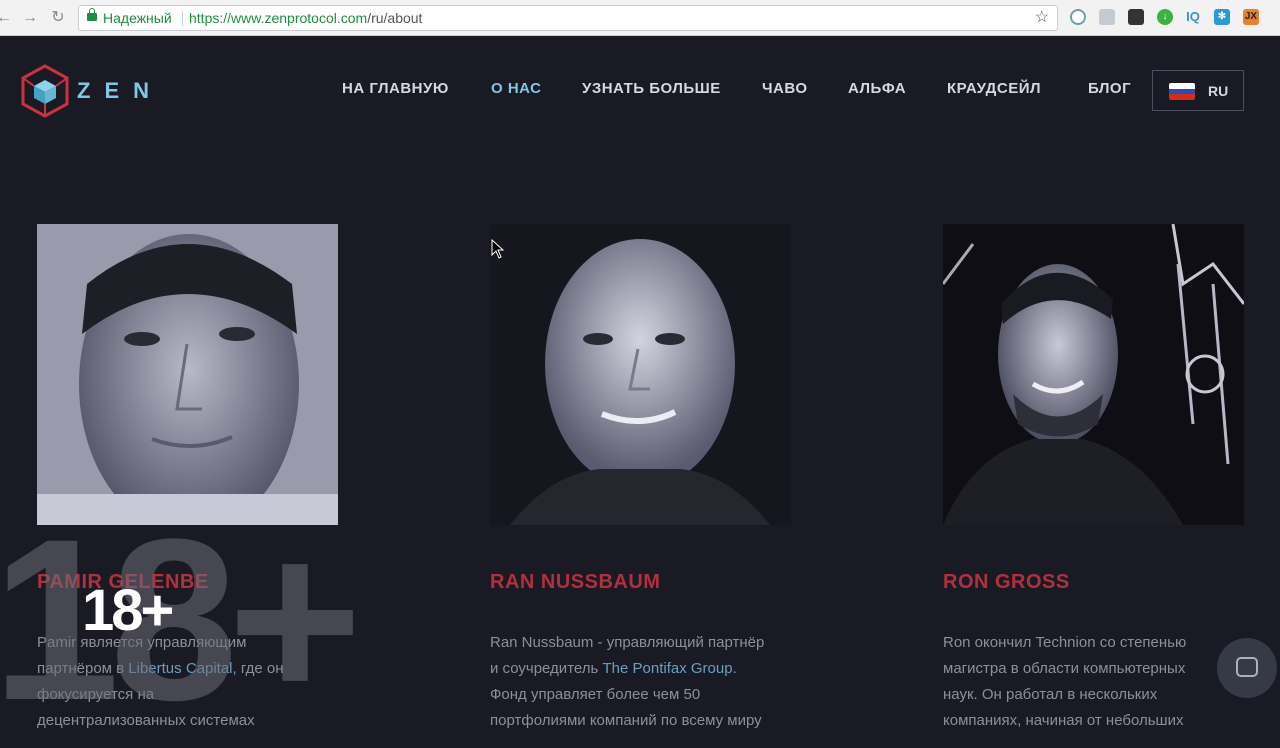 The image size is (1280, 748). Describe the element at coordinates (1065, 642) in the screenshot. I see `bio-line: Ron окончил Technion со степенью` at that location.